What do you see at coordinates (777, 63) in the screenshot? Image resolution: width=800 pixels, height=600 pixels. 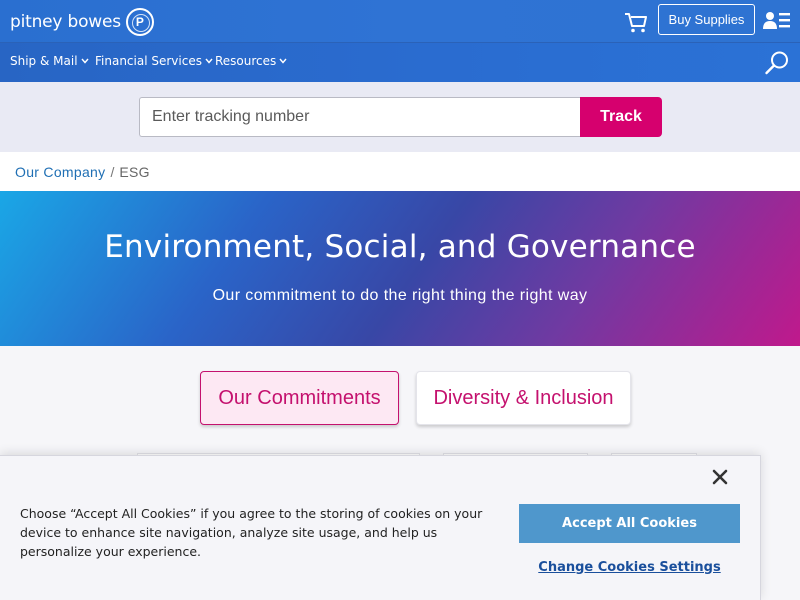 I see `search-icon` at bounding box center [777, 63].